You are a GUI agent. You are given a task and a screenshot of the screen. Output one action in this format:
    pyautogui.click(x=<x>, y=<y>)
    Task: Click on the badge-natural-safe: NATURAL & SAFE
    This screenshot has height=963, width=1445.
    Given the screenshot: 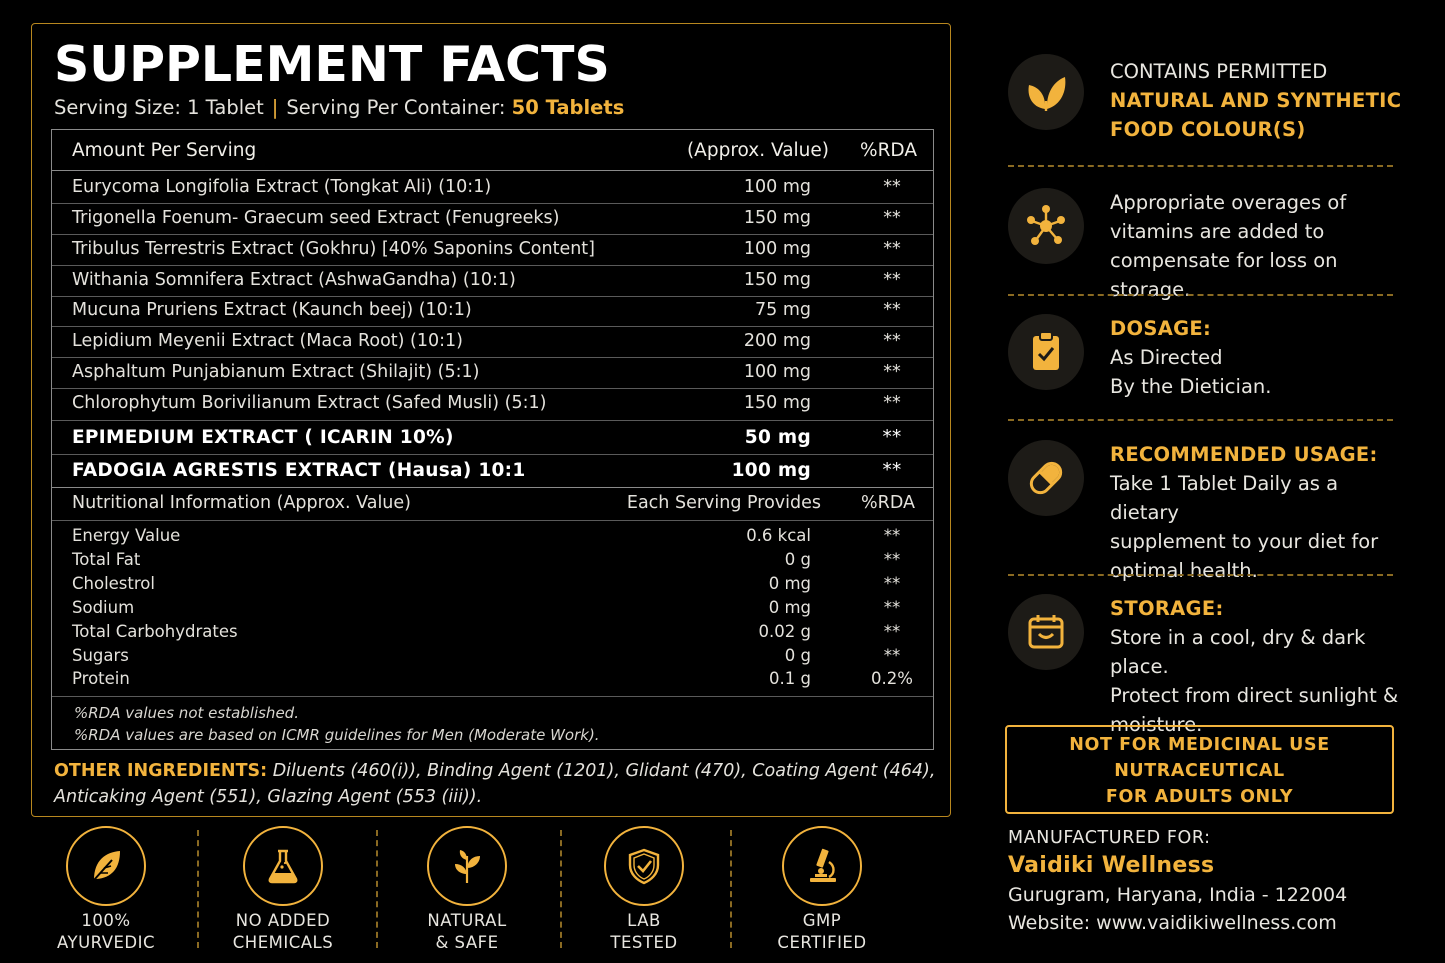 What is the action you would take?
    pyautogui.click(x=467, y=890)
    